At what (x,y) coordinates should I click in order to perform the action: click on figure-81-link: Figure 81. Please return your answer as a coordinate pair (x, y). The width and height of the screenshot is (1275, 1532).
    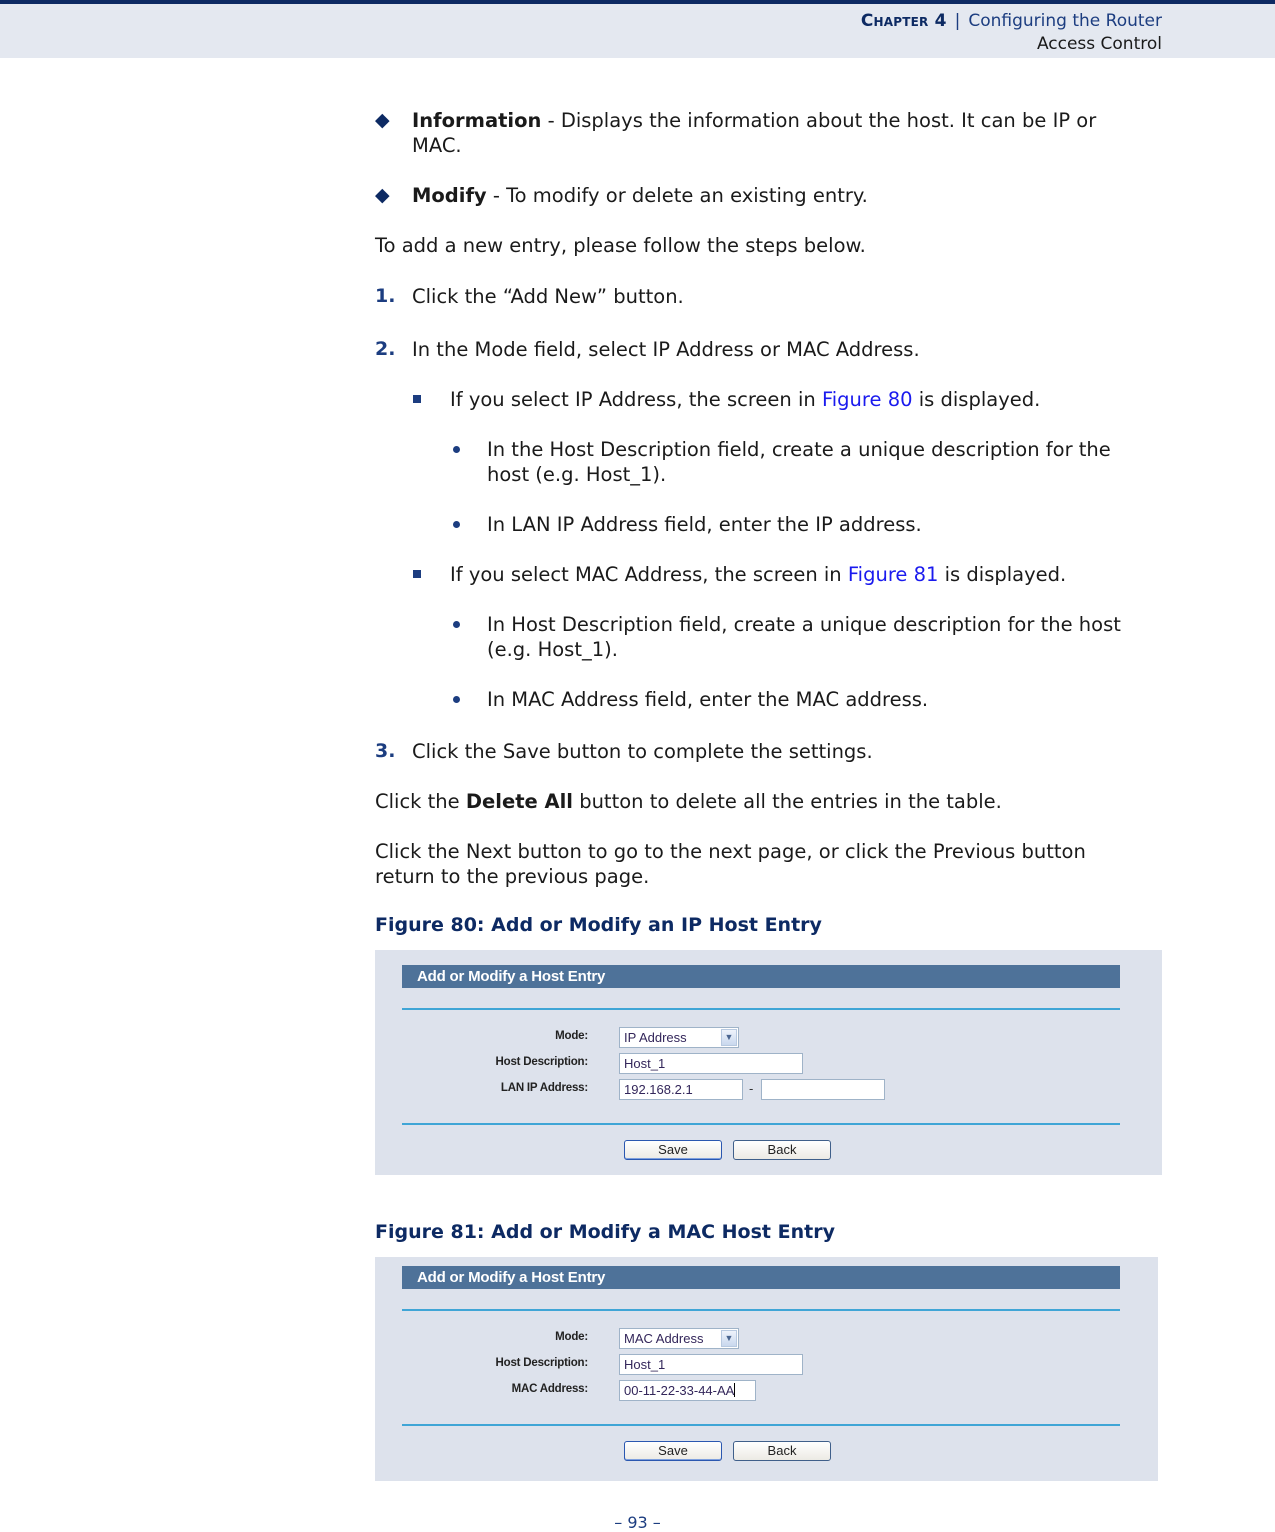
    Looking at the image, I should click on (893, 574).